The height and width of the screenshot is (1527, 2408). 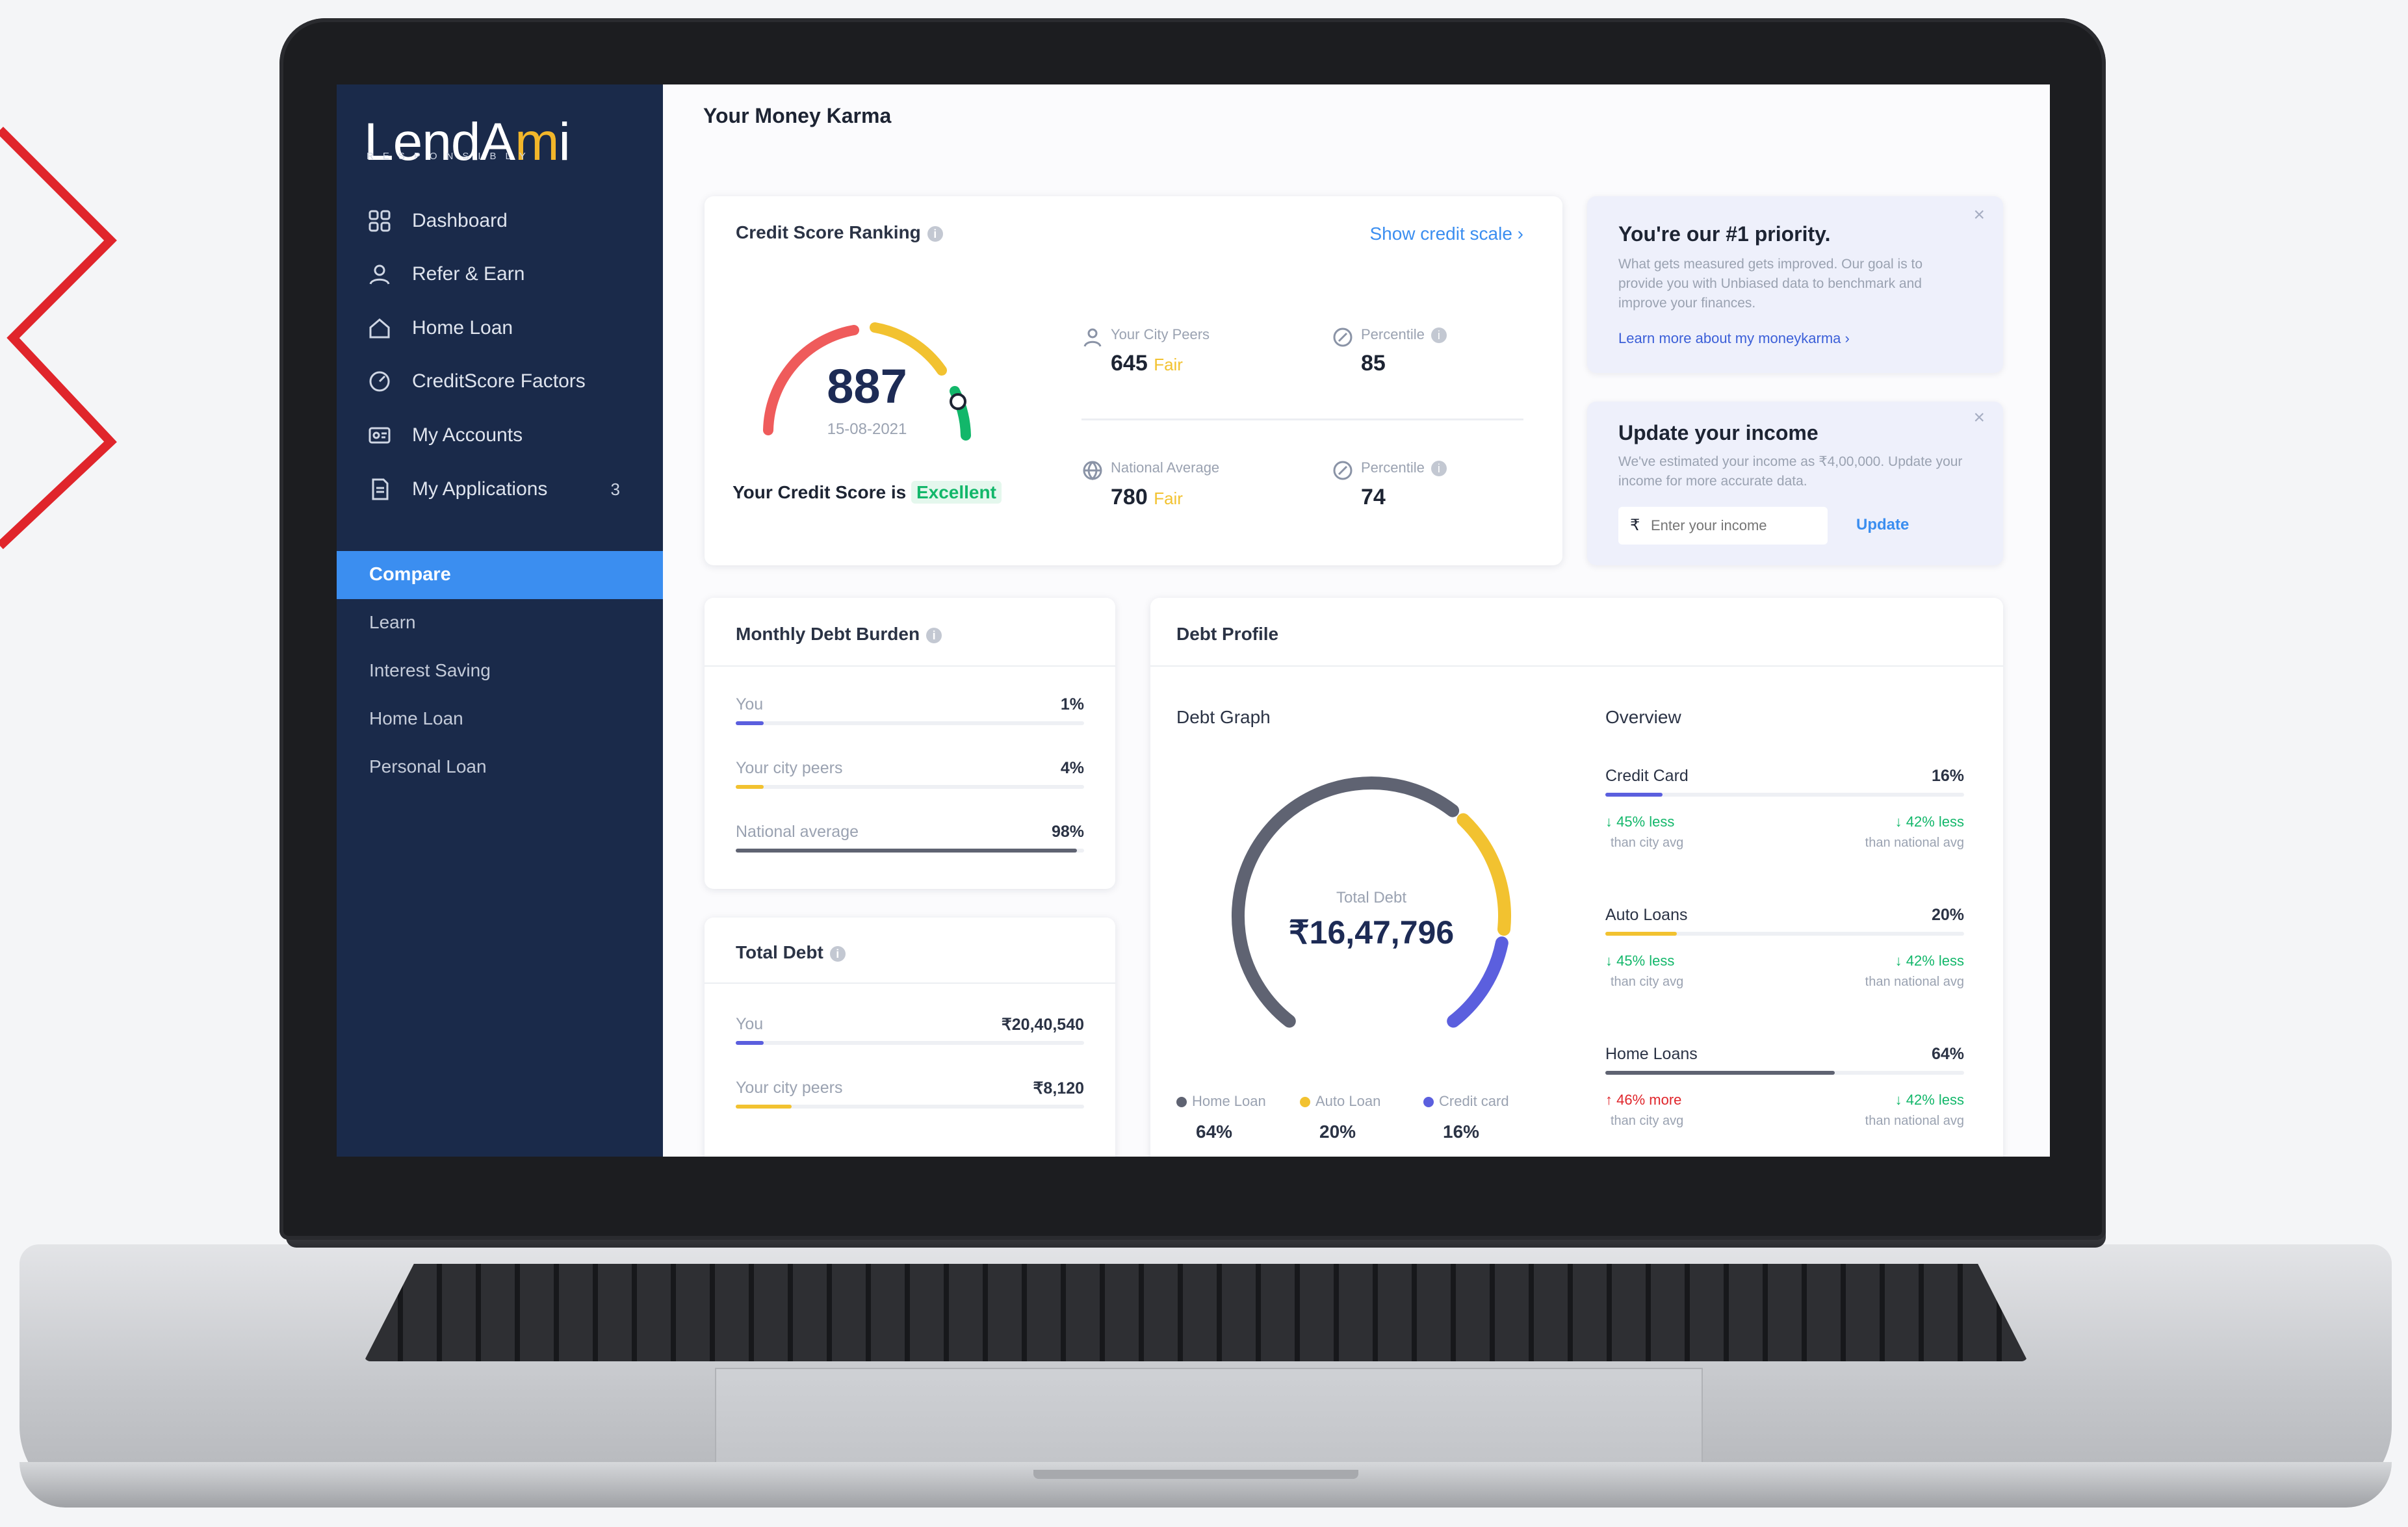 What do you see at coordinates (480, 489) in the screenshot?
I see `sidebar-item-label: My Applications` at bounding box center [480, 489].